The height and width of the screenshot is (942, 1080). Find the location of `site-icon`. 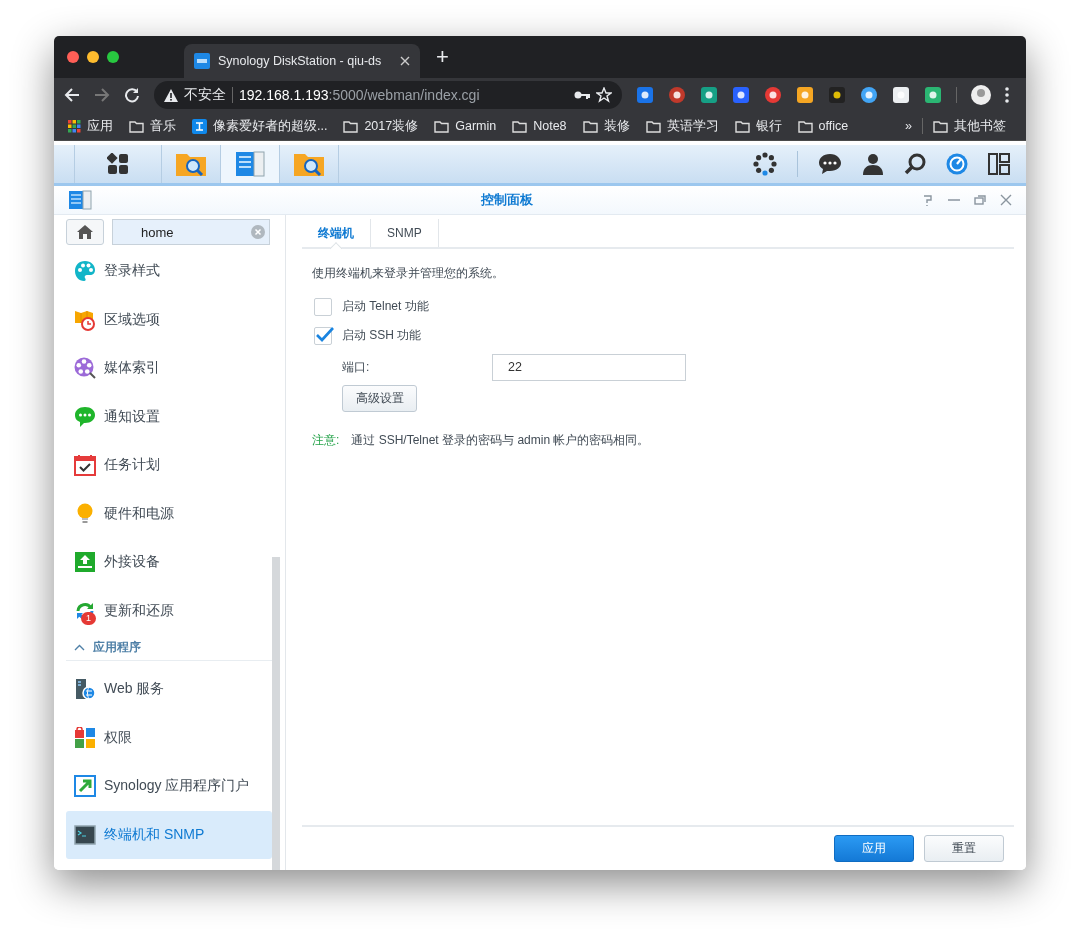

site-icon is located at coordinates (199, 126).